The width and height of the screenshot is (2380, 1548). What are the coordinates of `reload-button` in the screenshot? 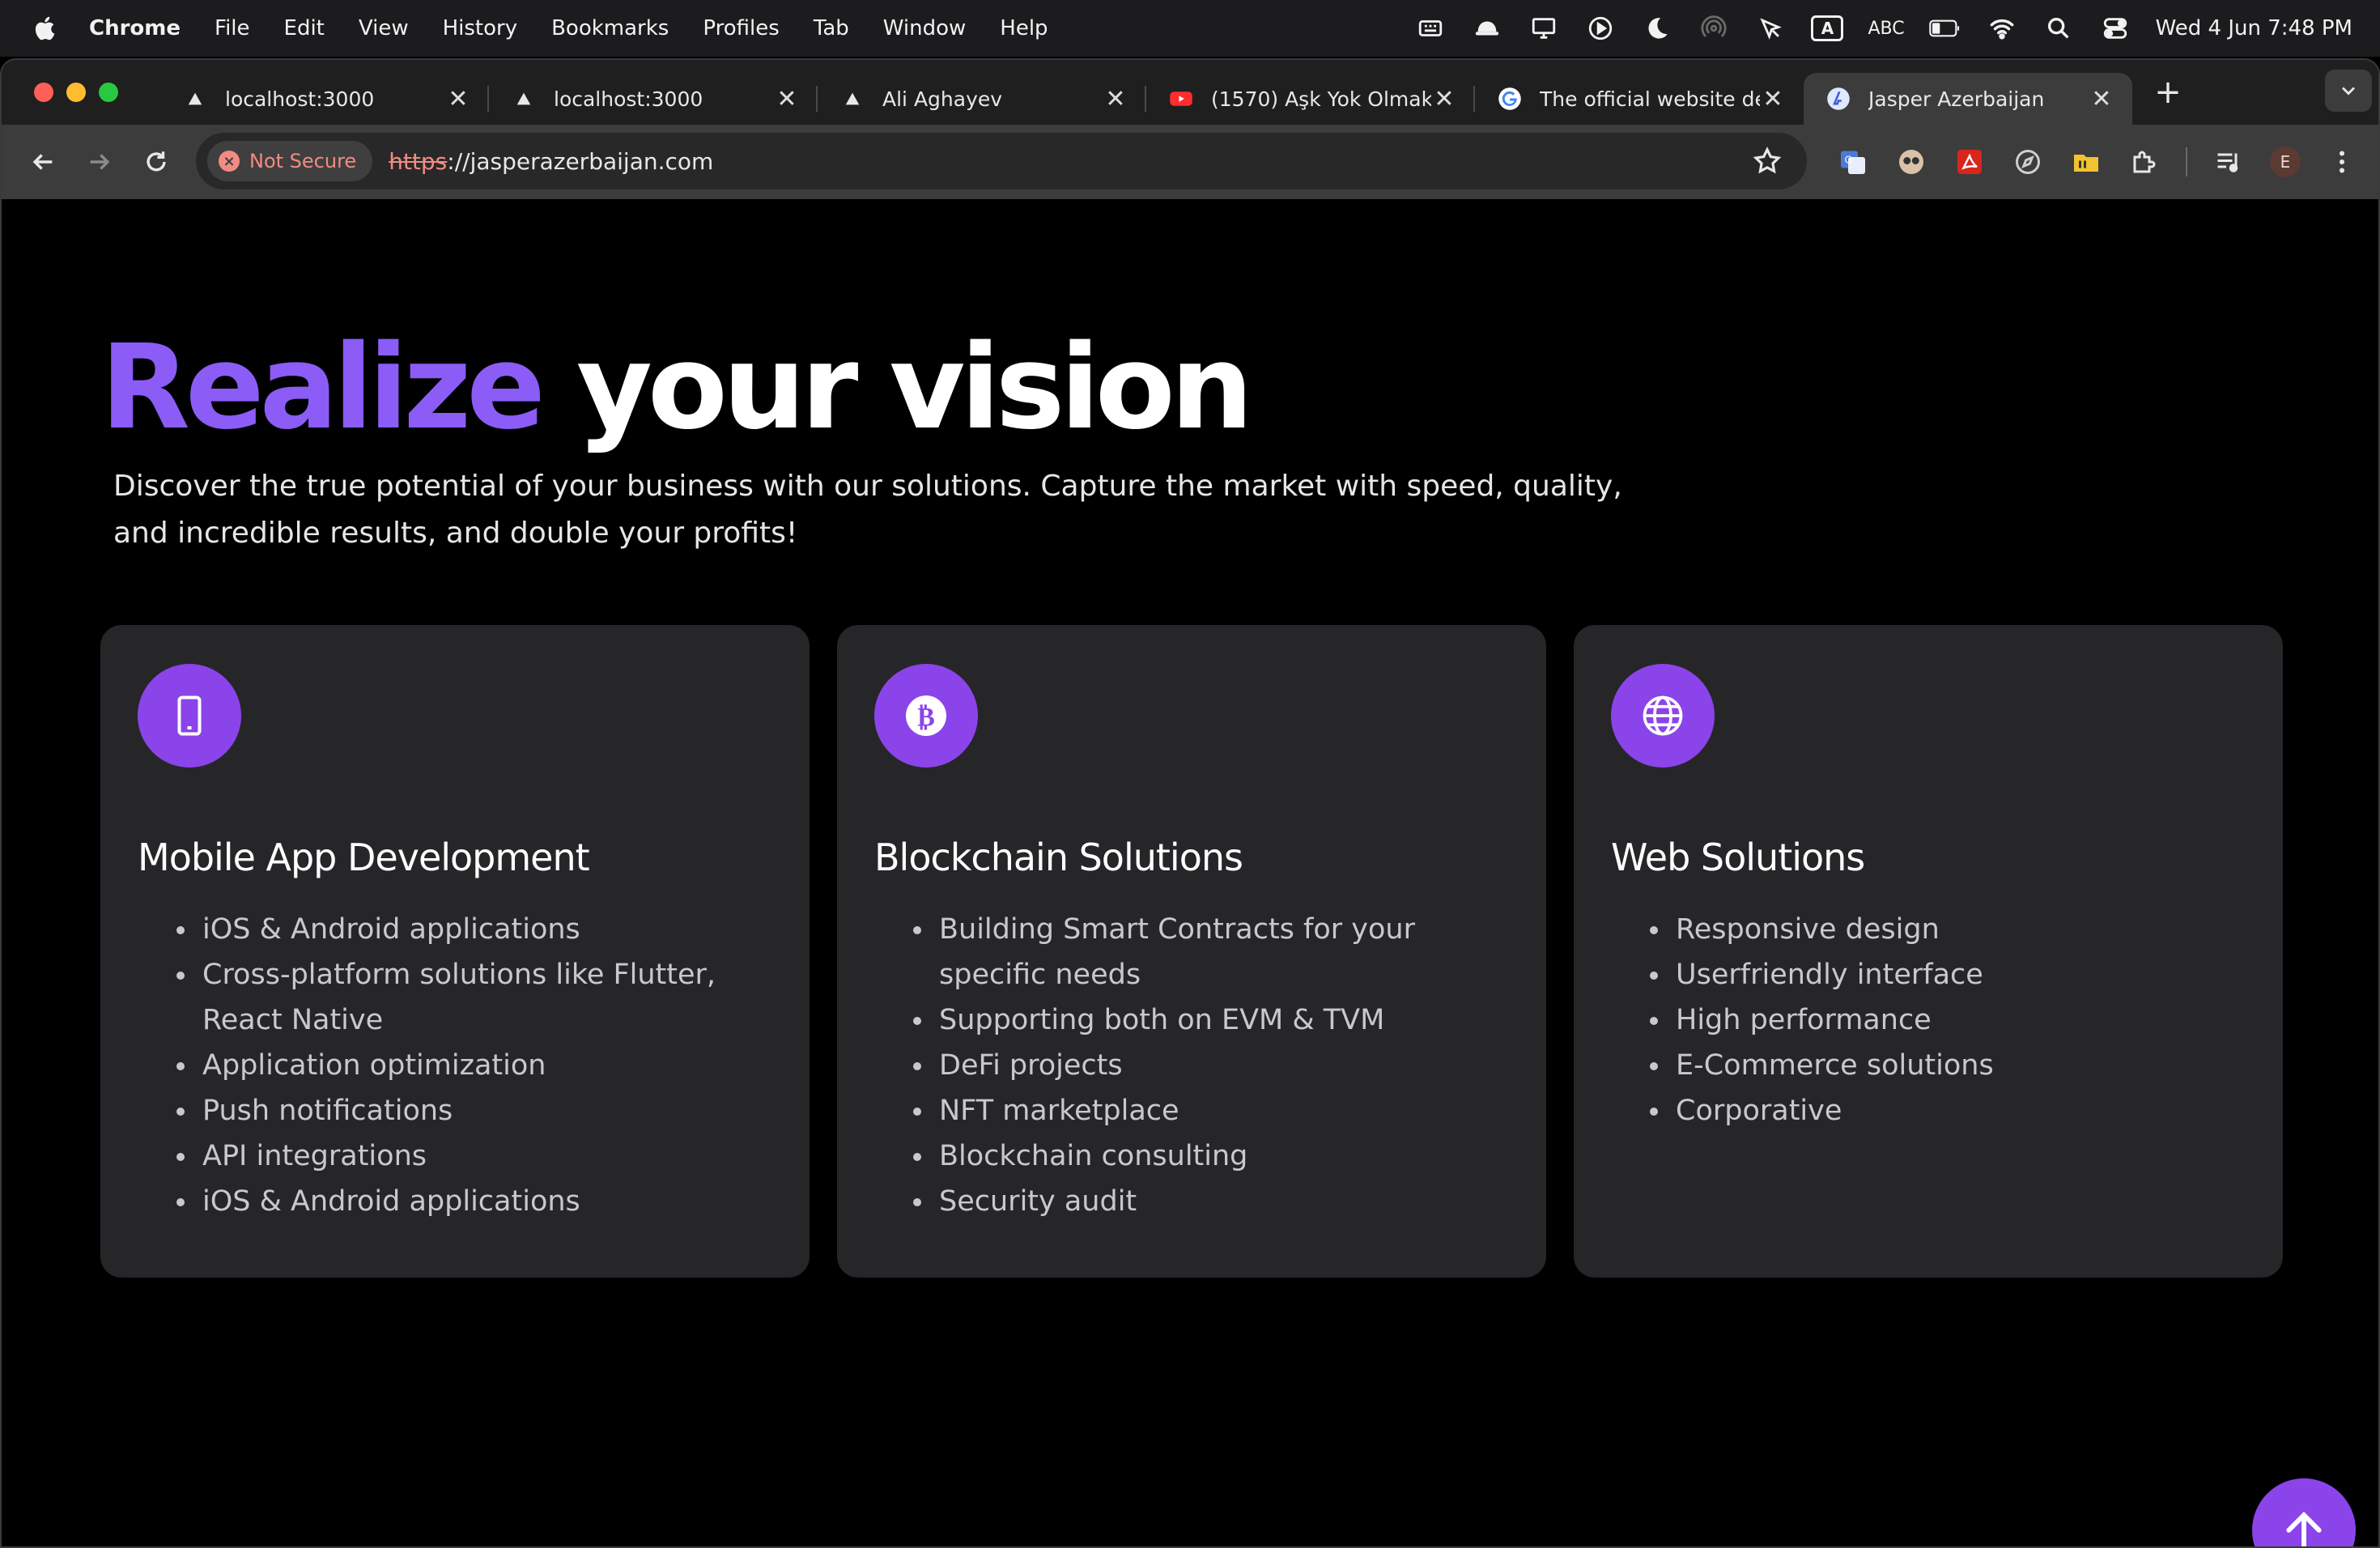 It's located at (156, 162).